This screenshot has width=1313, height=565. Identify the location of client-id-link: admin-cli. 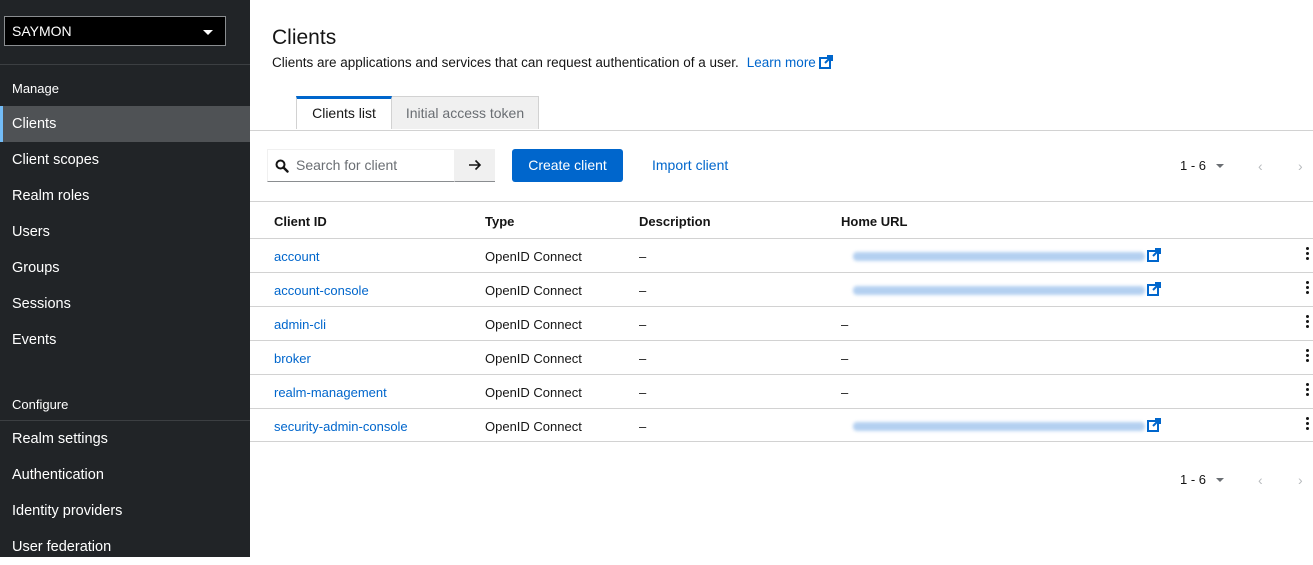
(300, 324).